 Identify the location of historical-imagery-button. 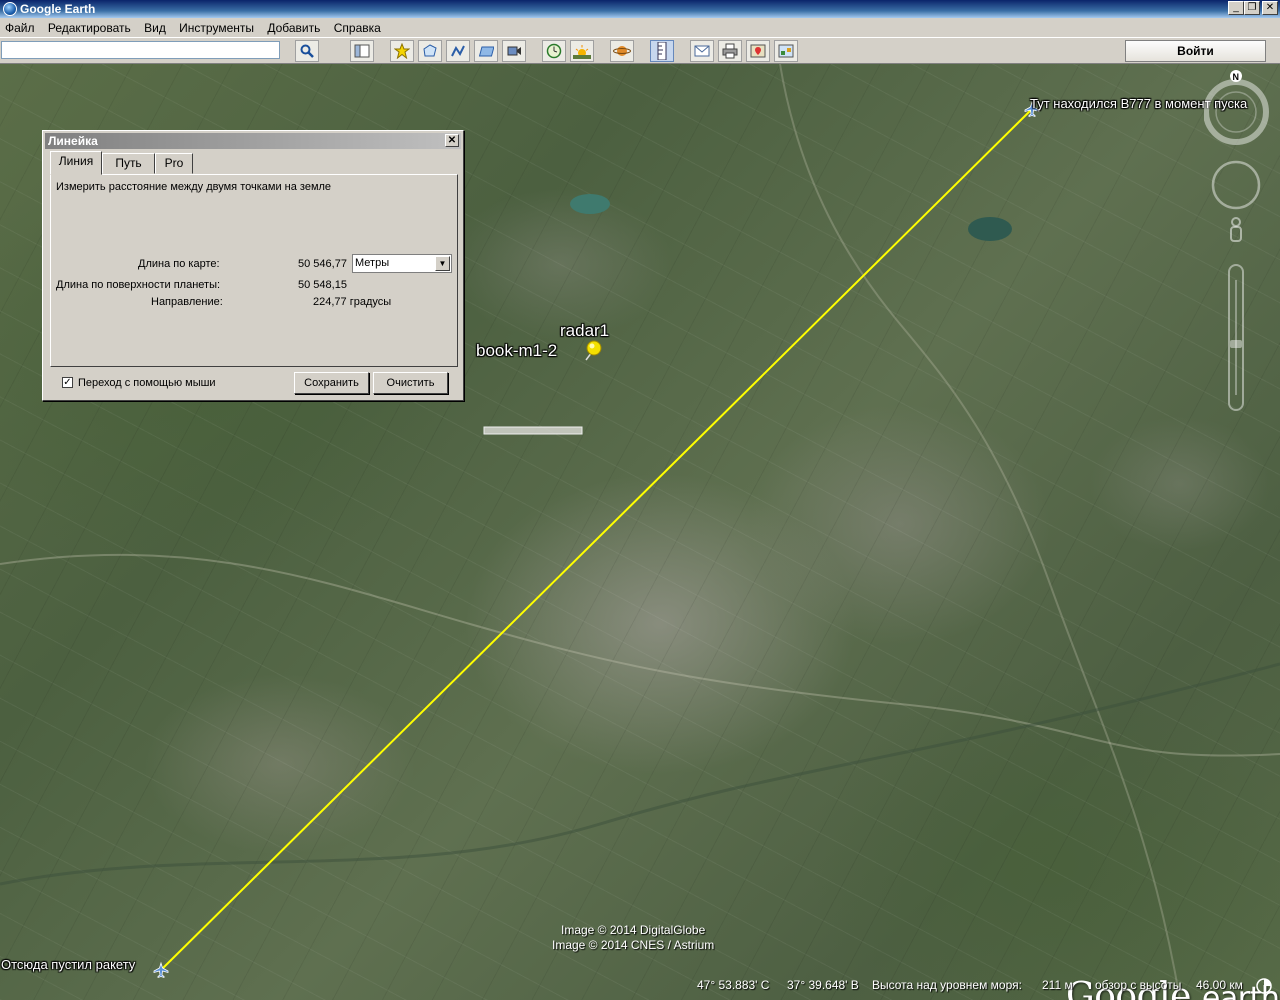
(554, 51).